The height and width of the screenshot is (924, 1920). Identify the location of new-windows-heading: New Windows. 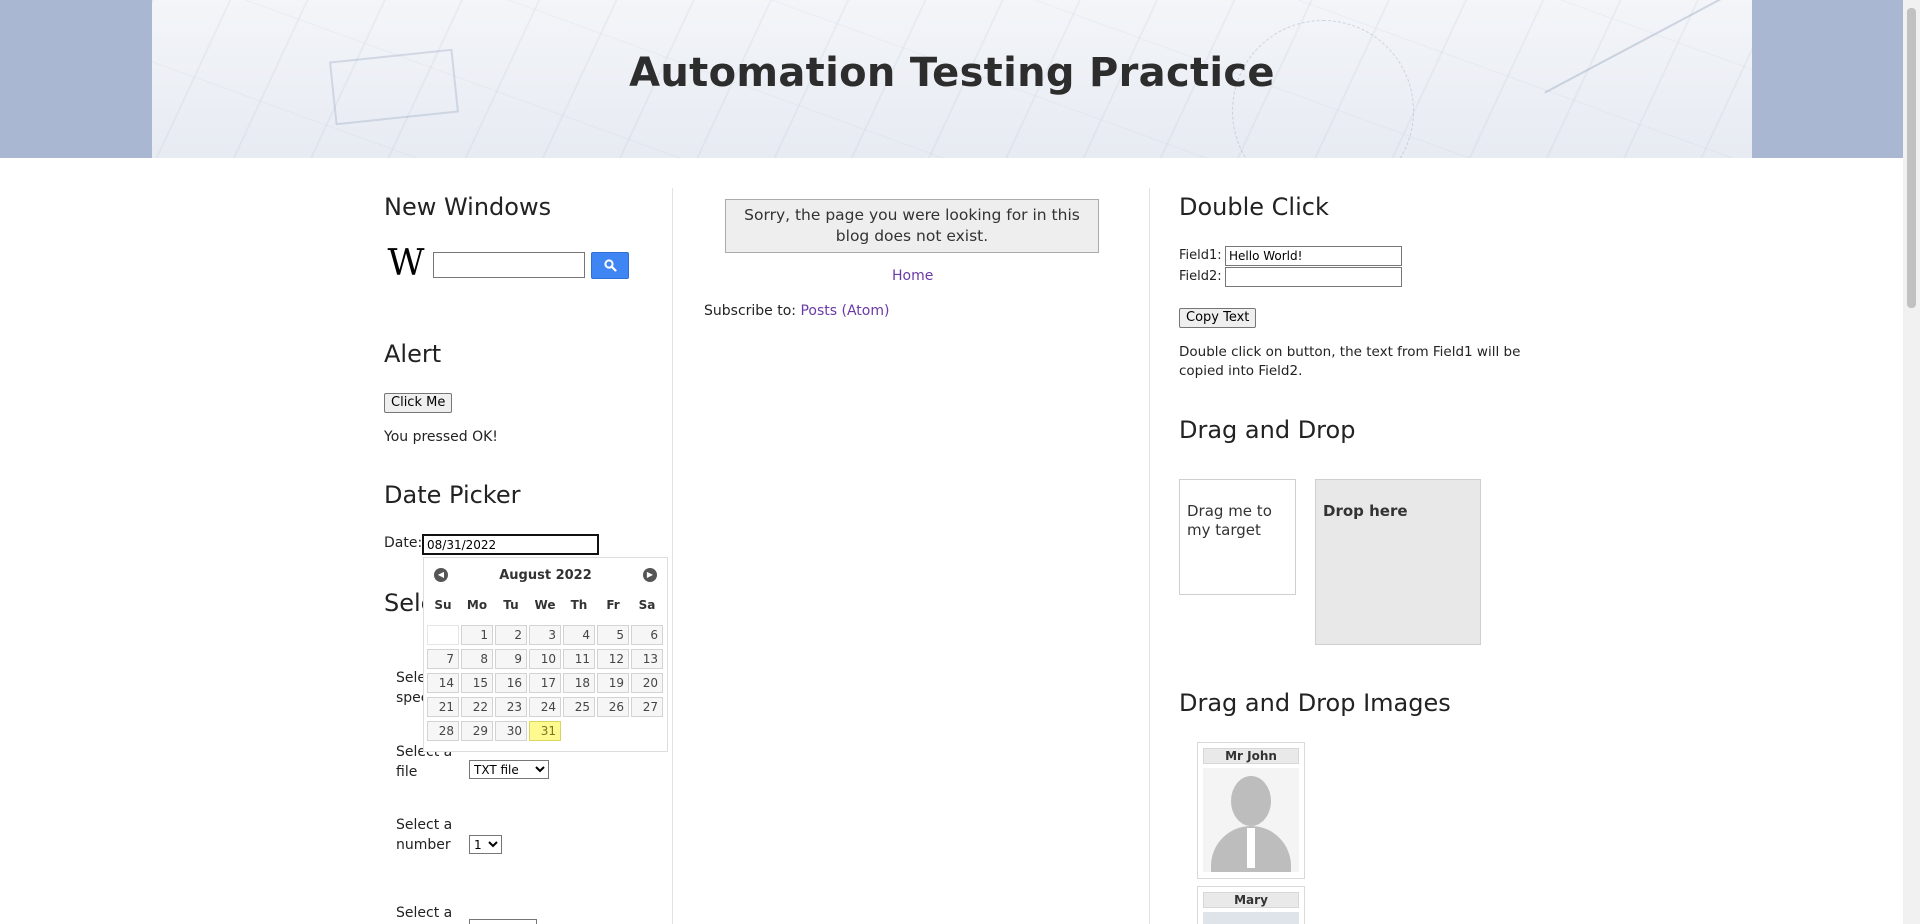
(468, 207).